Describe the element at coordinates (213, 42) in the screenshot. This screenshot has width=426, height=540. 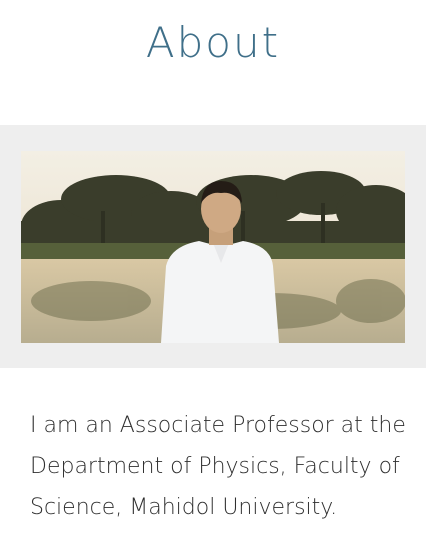
I see `page-title: About` at that location.